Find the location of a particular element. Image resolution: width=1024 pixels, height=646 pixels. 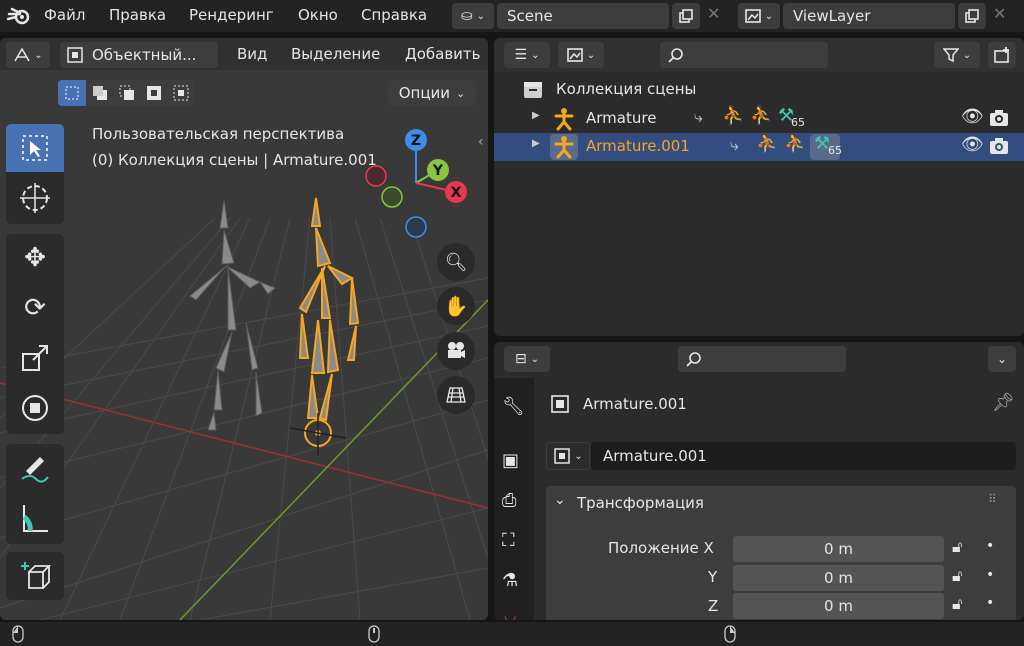

select-new-button is located at coordinates (72, 93).